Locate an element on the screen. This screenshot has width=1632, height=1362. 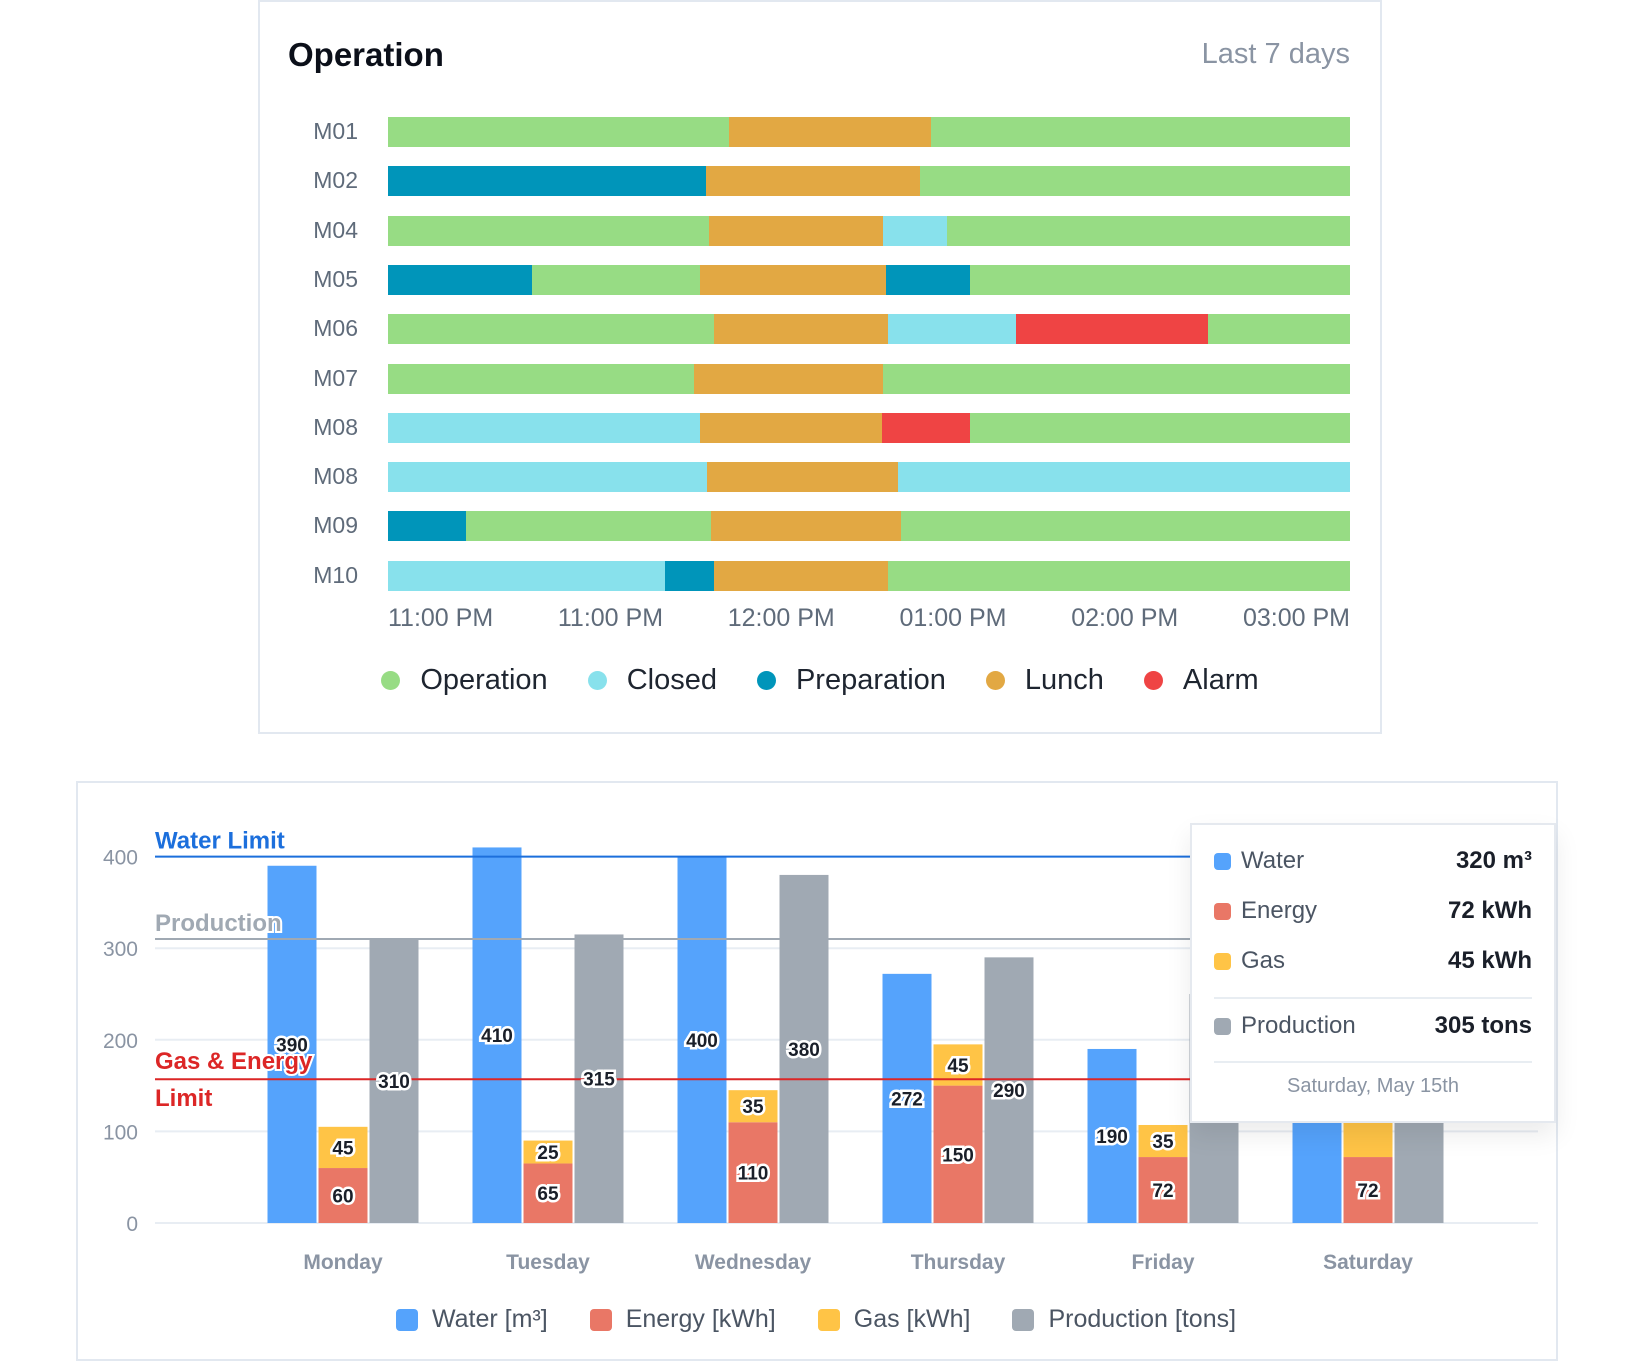
production-swatch-icon is located at coordinates (1222, 1026).